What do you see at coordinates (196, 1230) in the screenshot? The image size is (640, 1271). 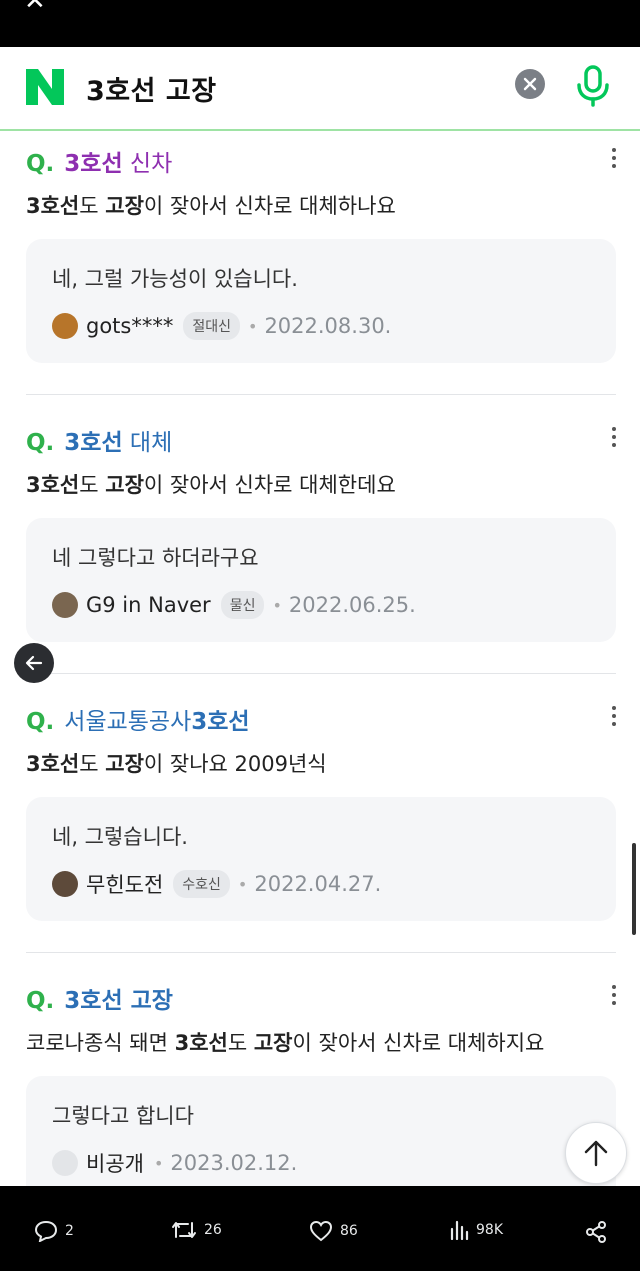 I see `repost-action: 26` at bounding box center [196, 1230].